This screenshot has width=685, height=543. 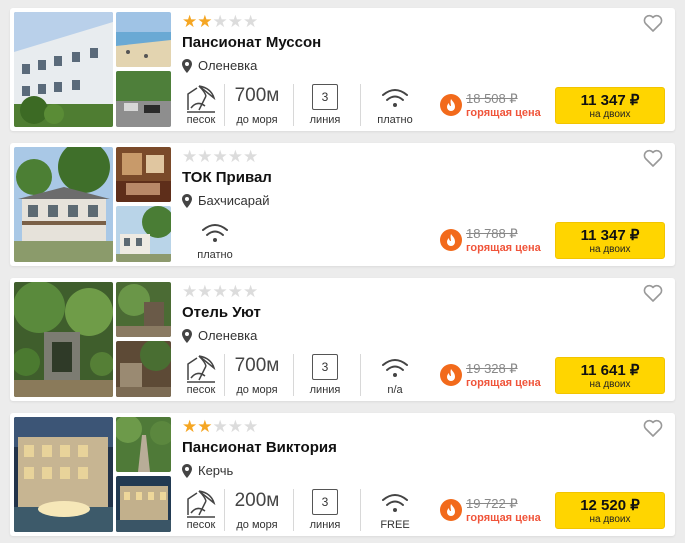 What do you see at coordinates (395, 525) in the screenshot?
I see `wifi-label: FREE` at bounding box center [395, 525].